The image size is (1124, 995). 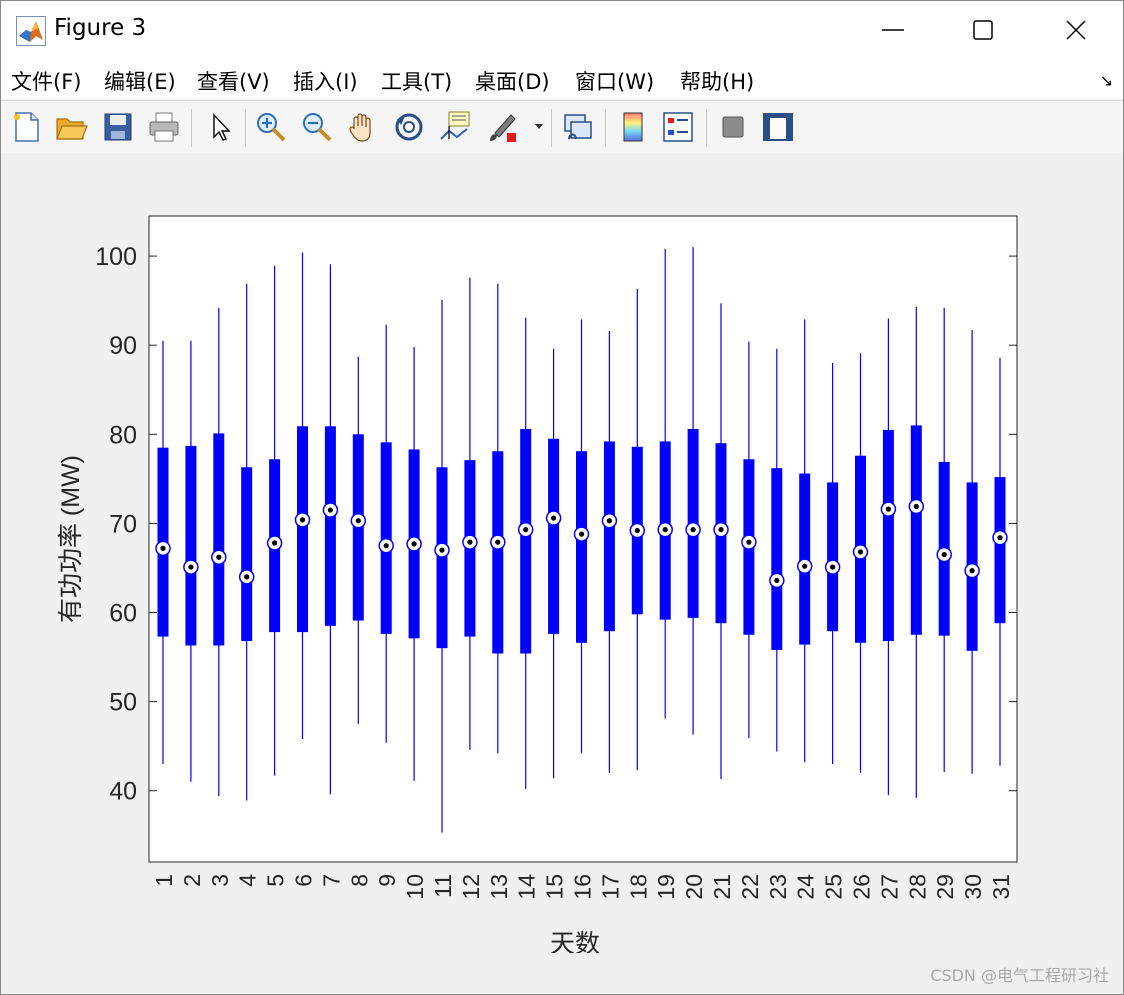 I want to click on close-button, so click(x=1076, y=30).